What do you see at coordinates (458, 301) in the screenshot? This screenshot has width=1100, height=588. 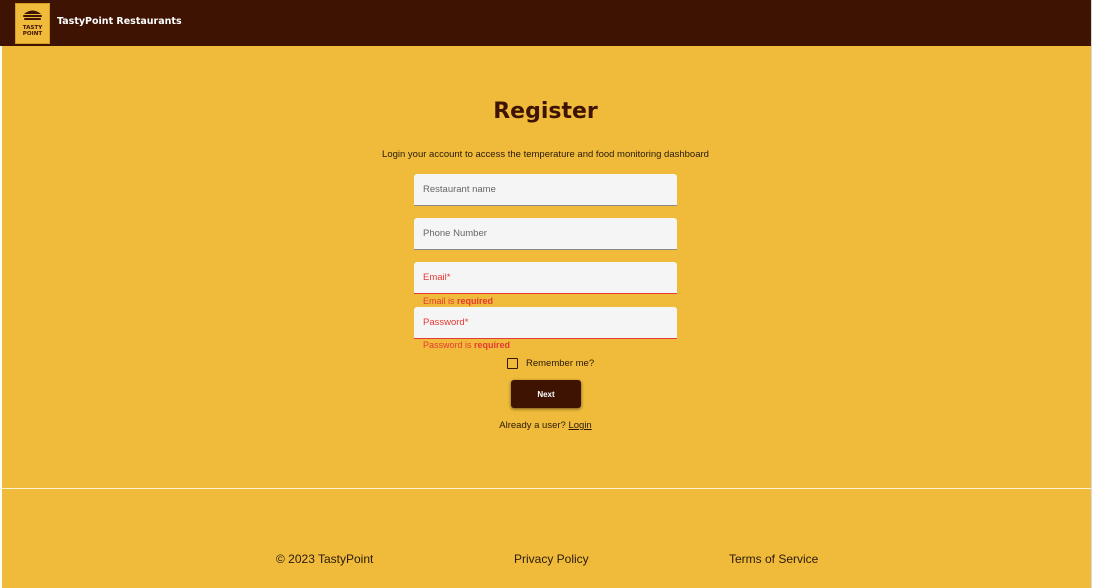 I see `email-error: Email is required` at bounding box center [458, 301].